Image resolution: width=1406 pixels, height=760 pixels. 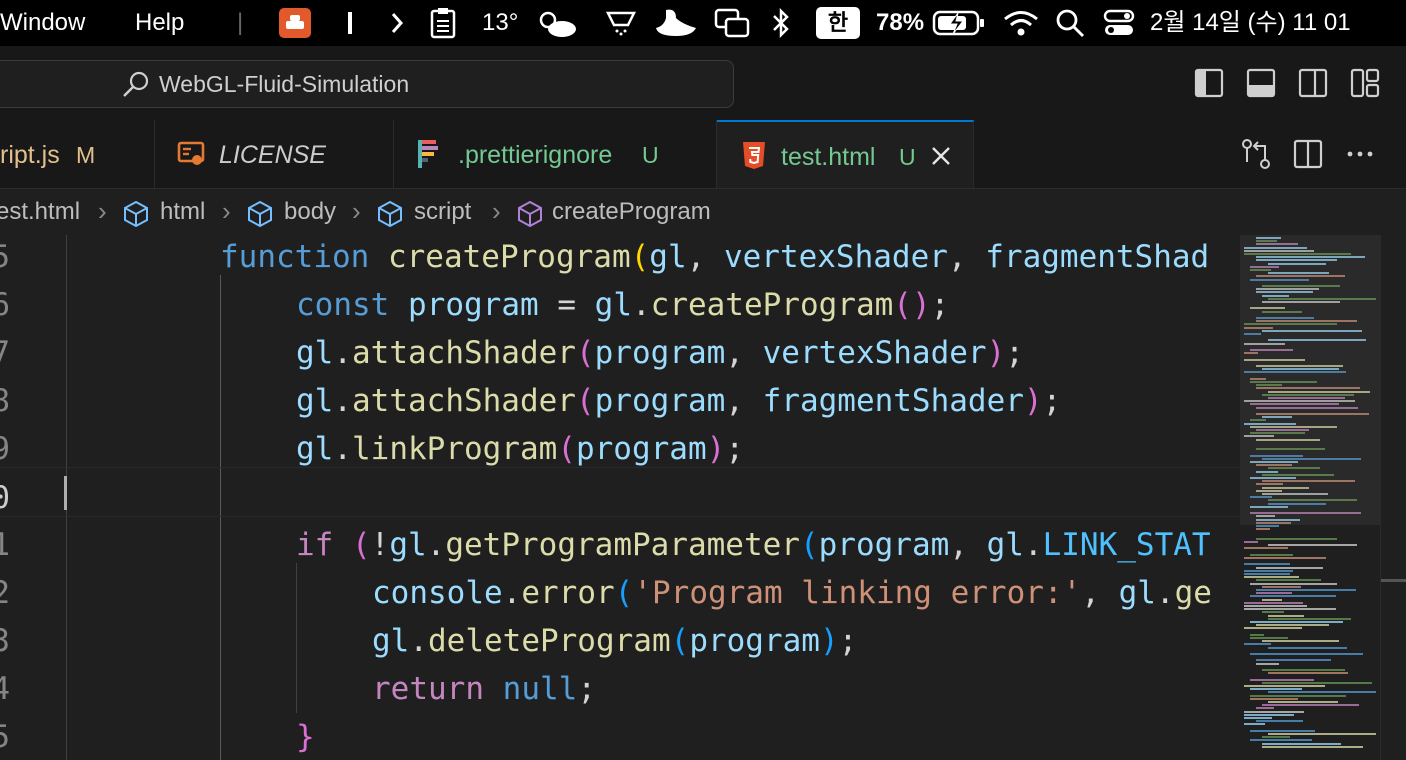 What do you see at coordinates (621, 23) in the screenshot?
I see `shower-icon` at bounding box center [621, 23].